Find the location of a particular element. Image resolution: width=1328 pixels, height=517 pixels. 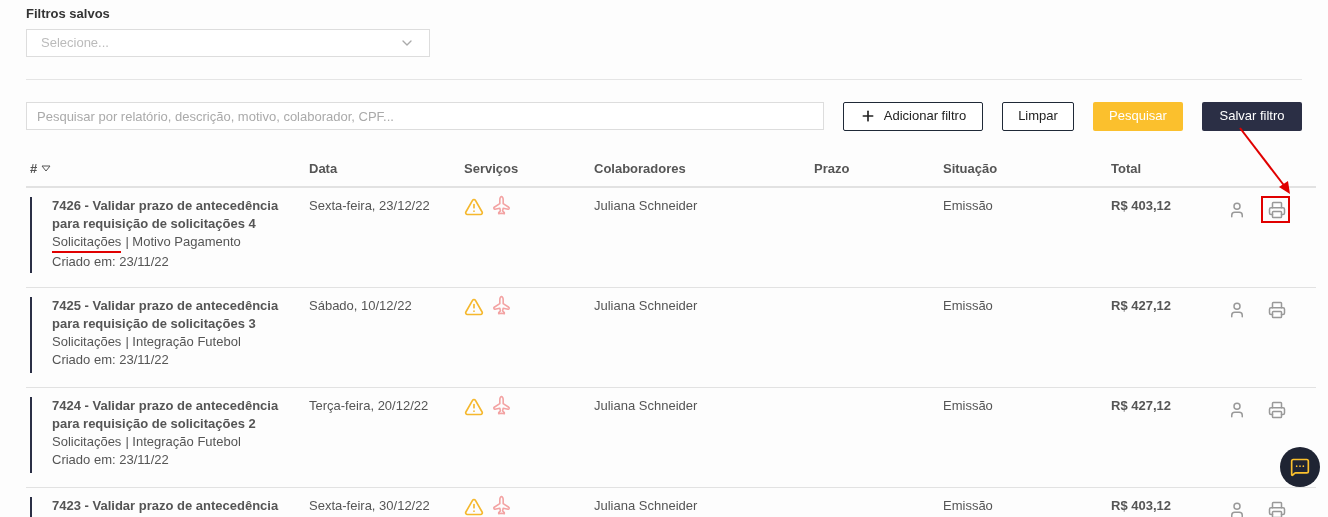

column-header: Data is located at coordinates (323, 168).